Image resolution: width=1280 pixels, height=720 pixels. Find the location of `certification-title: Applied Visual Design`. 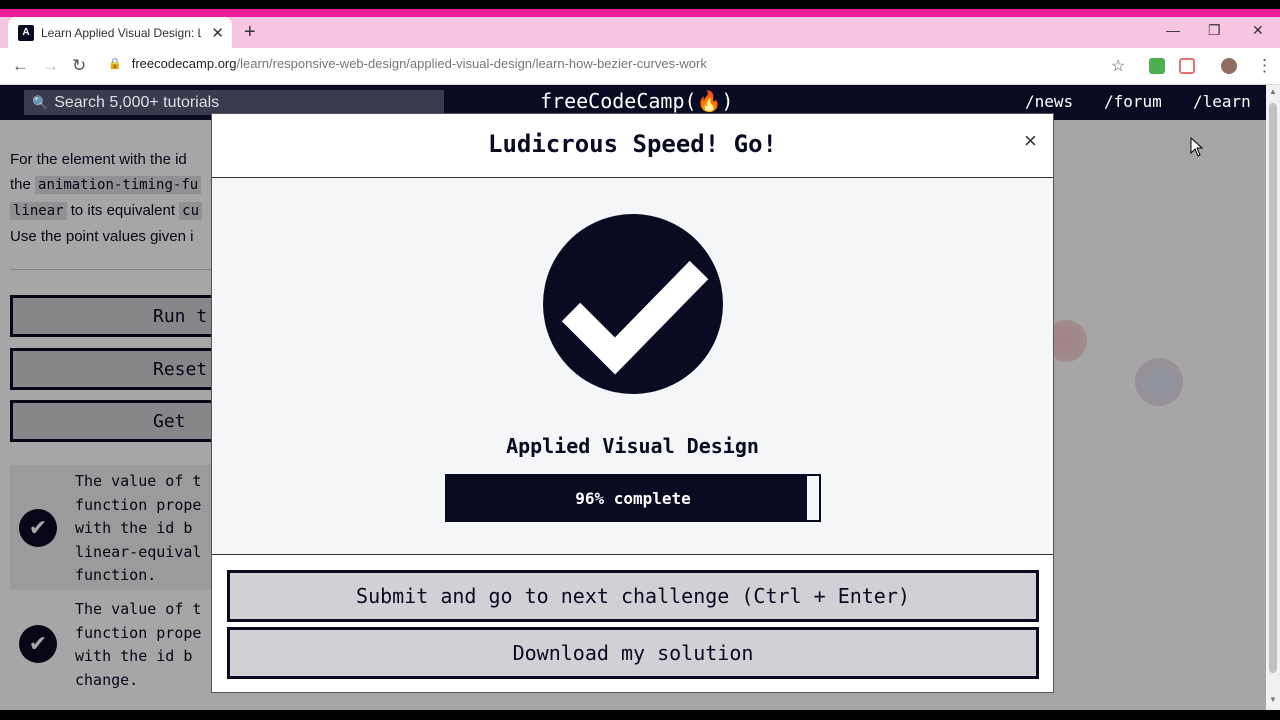

certification-title: Applied Visual Design is located at coordinates (632, 446).